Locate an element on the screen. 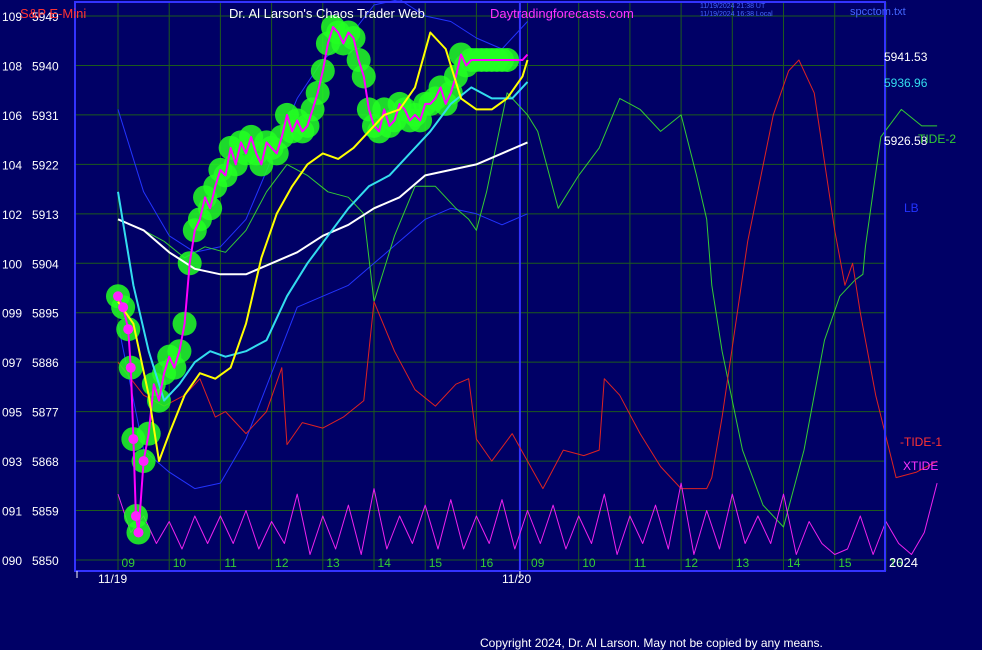 Image resolution: width=982 pixels, height=650 pixels. y-tick-label-price: 5850 is located at coordinates (45, 561).